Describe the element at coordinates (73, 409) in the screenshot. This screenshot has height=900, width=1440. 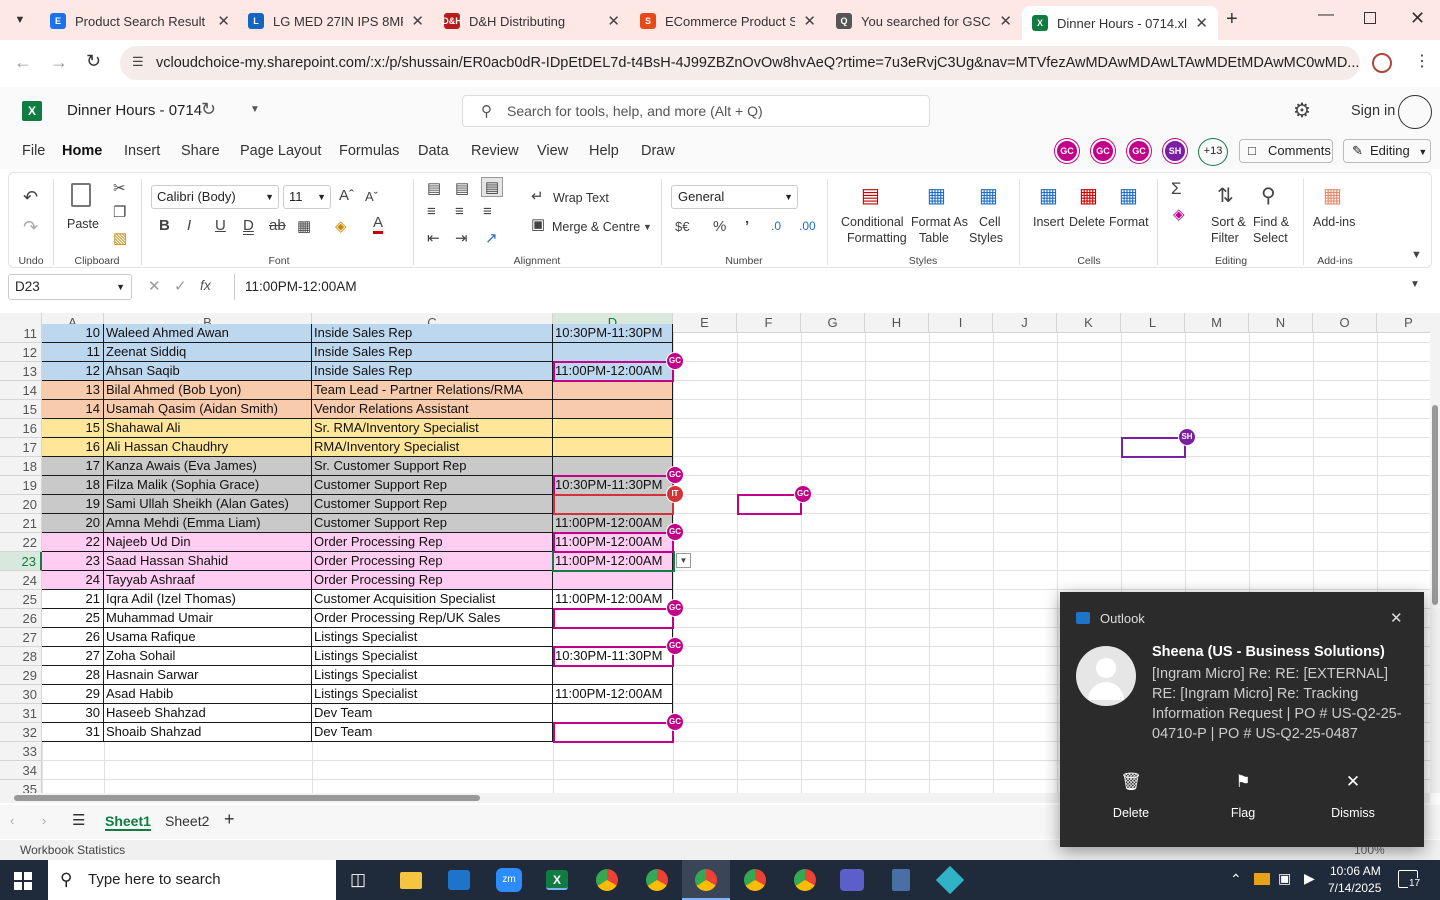
I see `table-cell-a: 14` at that location.